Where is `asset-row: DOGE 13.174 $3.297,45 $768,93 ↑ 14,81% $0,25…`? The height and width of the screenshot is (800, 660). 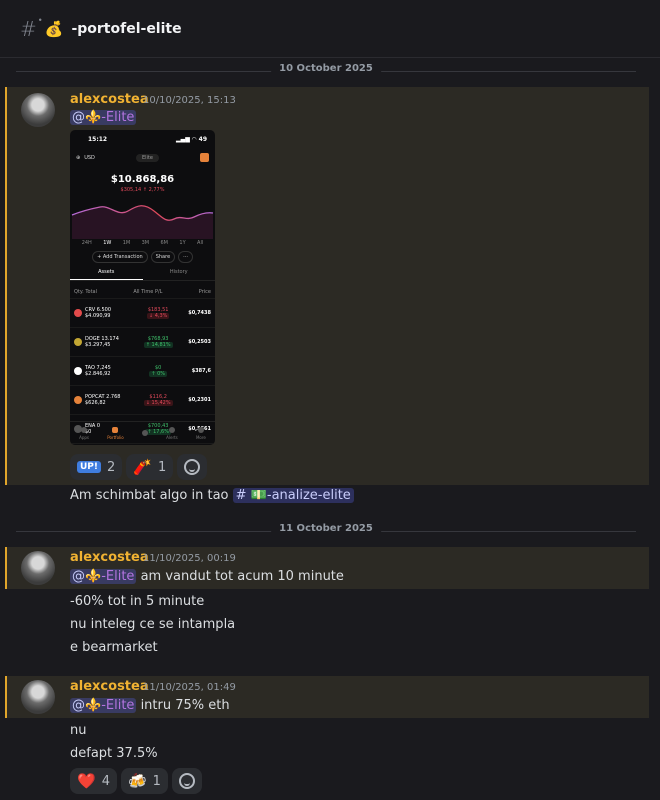
asset-row: DOGE 13.174 $3.297,45 $768,93 ↑ 14,81% $0,25… is located at coordinates (142, 341).